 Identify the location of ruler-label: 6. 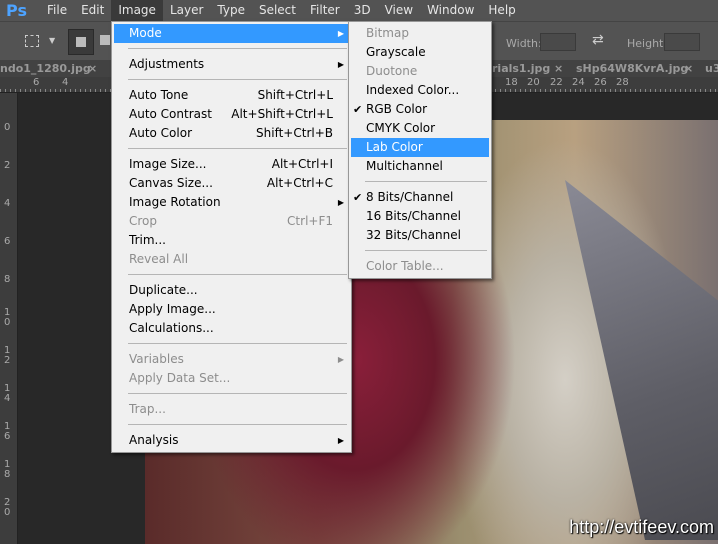
(36, 82).